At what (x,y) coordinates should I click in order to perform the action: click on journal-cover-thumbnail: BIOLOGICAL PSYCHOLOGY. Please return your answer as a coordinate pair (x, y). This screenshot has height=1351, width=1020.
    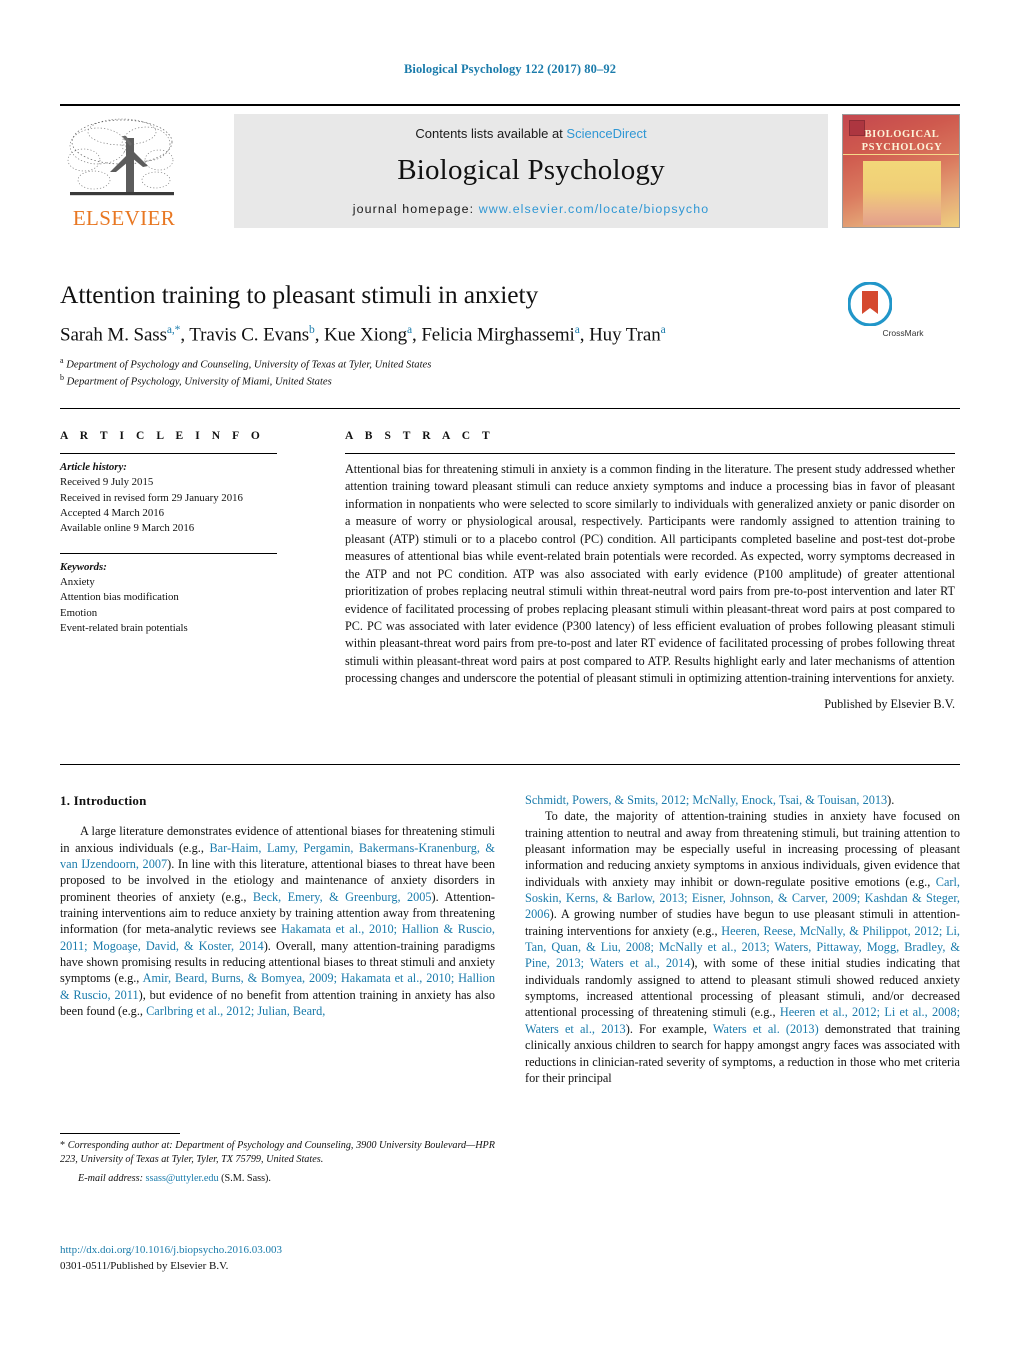
    Looking at the image, I should click on (901, 171).